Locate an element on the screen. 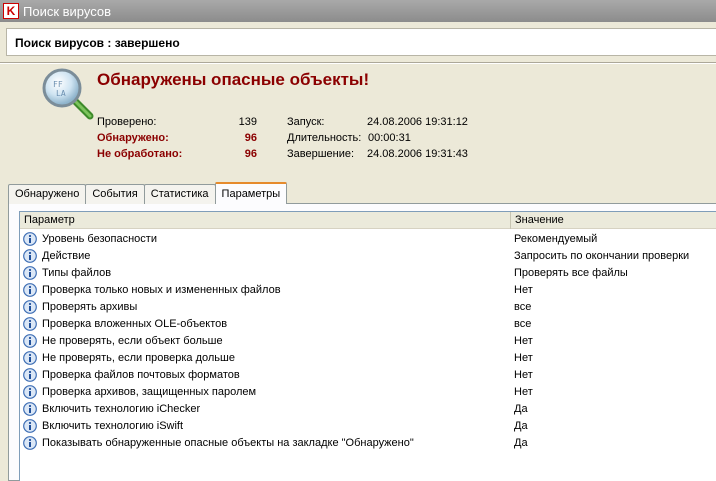 The height and width of the screenshot is (481, 716). unprocessed-value: 96 is located at coordinates (250, 154).